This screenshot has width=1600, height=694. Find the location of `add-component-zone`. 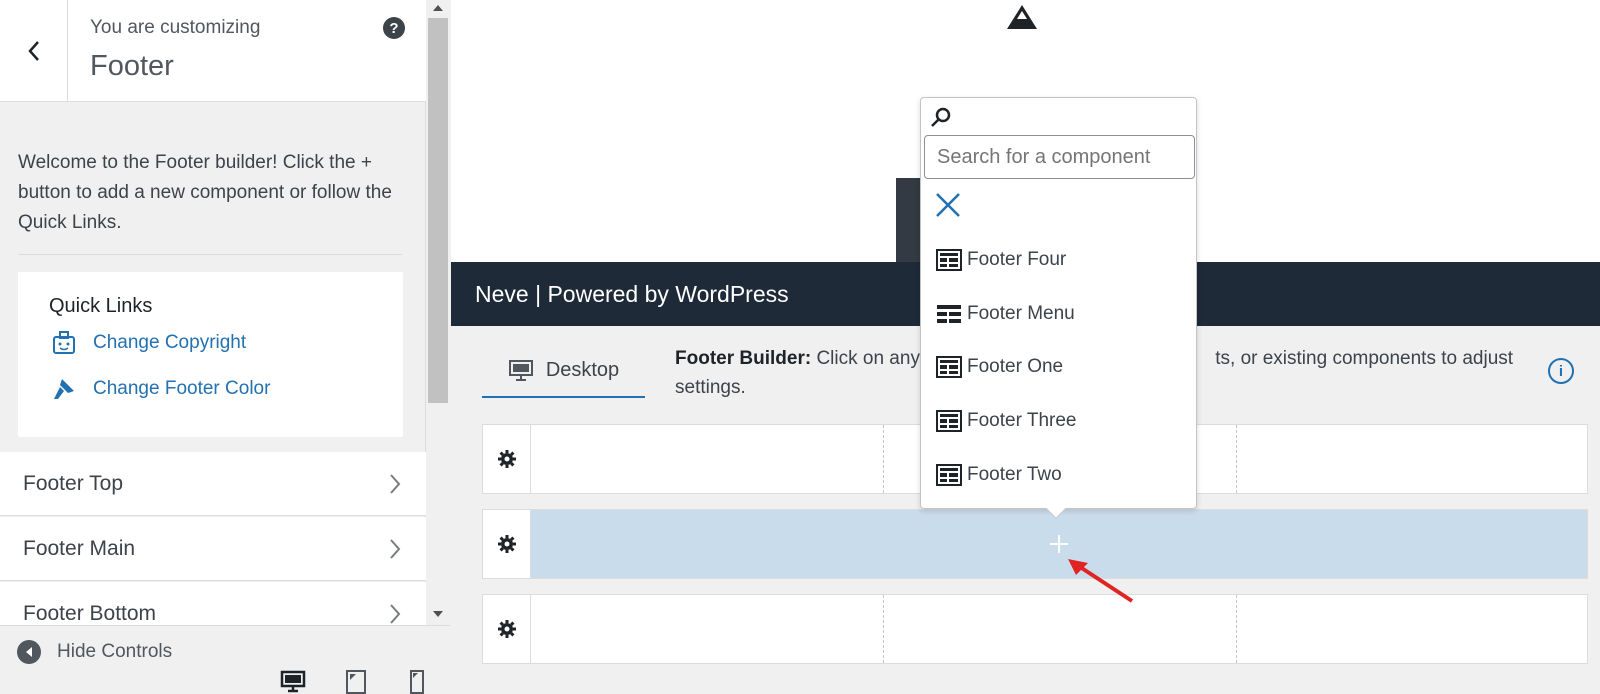

add-component-zone is located at coordinates (1059, 544).